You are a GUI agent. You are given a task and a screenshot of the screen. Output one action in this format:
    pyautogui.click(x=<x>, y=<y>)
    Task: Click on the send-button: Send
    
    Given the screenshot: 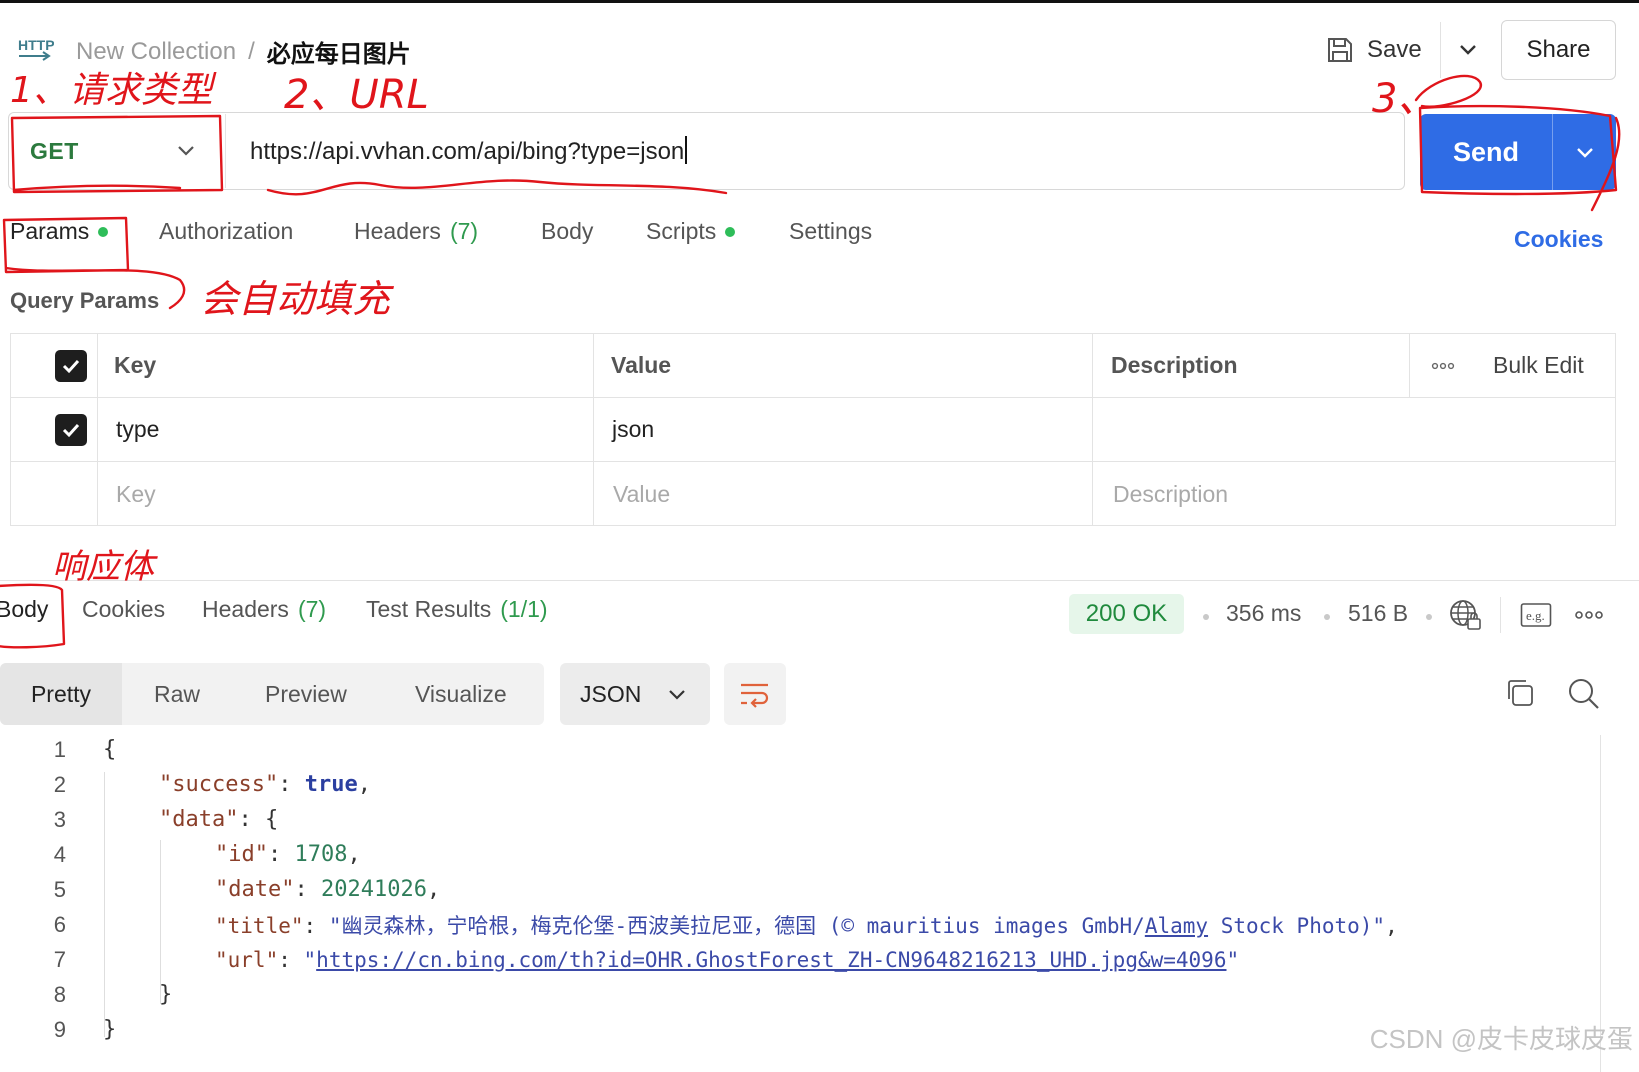 What is the action you would take?
    pyautogui.click(x=1518, y=152)
    